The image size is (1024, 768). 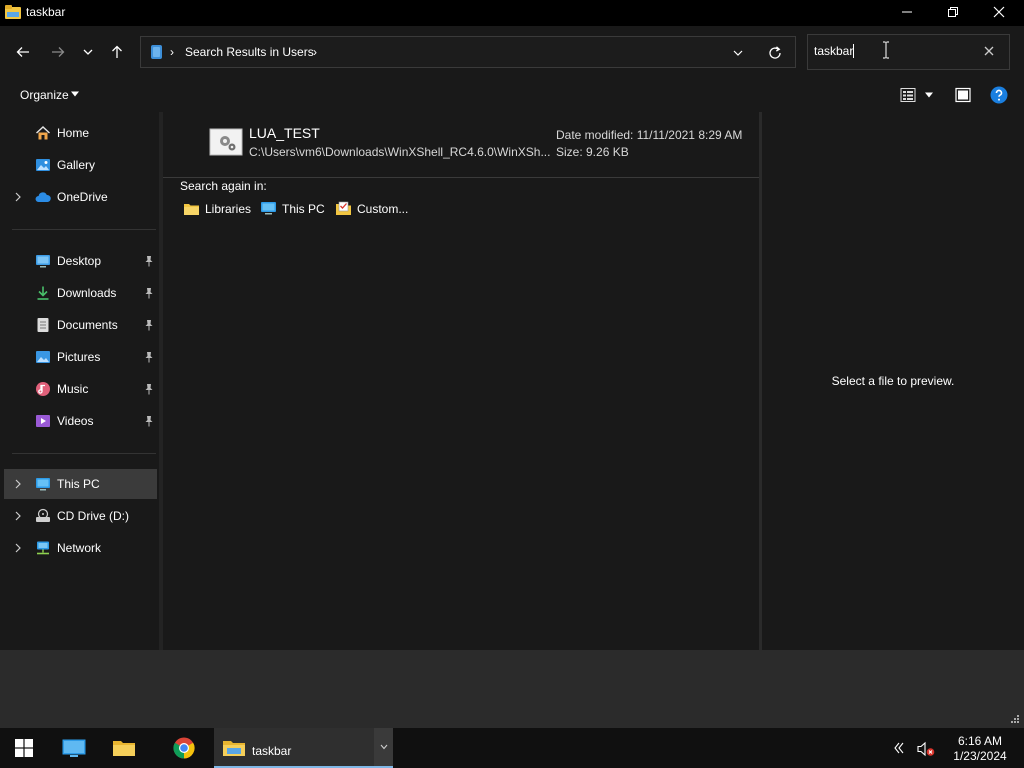 I want to click on results-divider, so click(x=461, y=177).